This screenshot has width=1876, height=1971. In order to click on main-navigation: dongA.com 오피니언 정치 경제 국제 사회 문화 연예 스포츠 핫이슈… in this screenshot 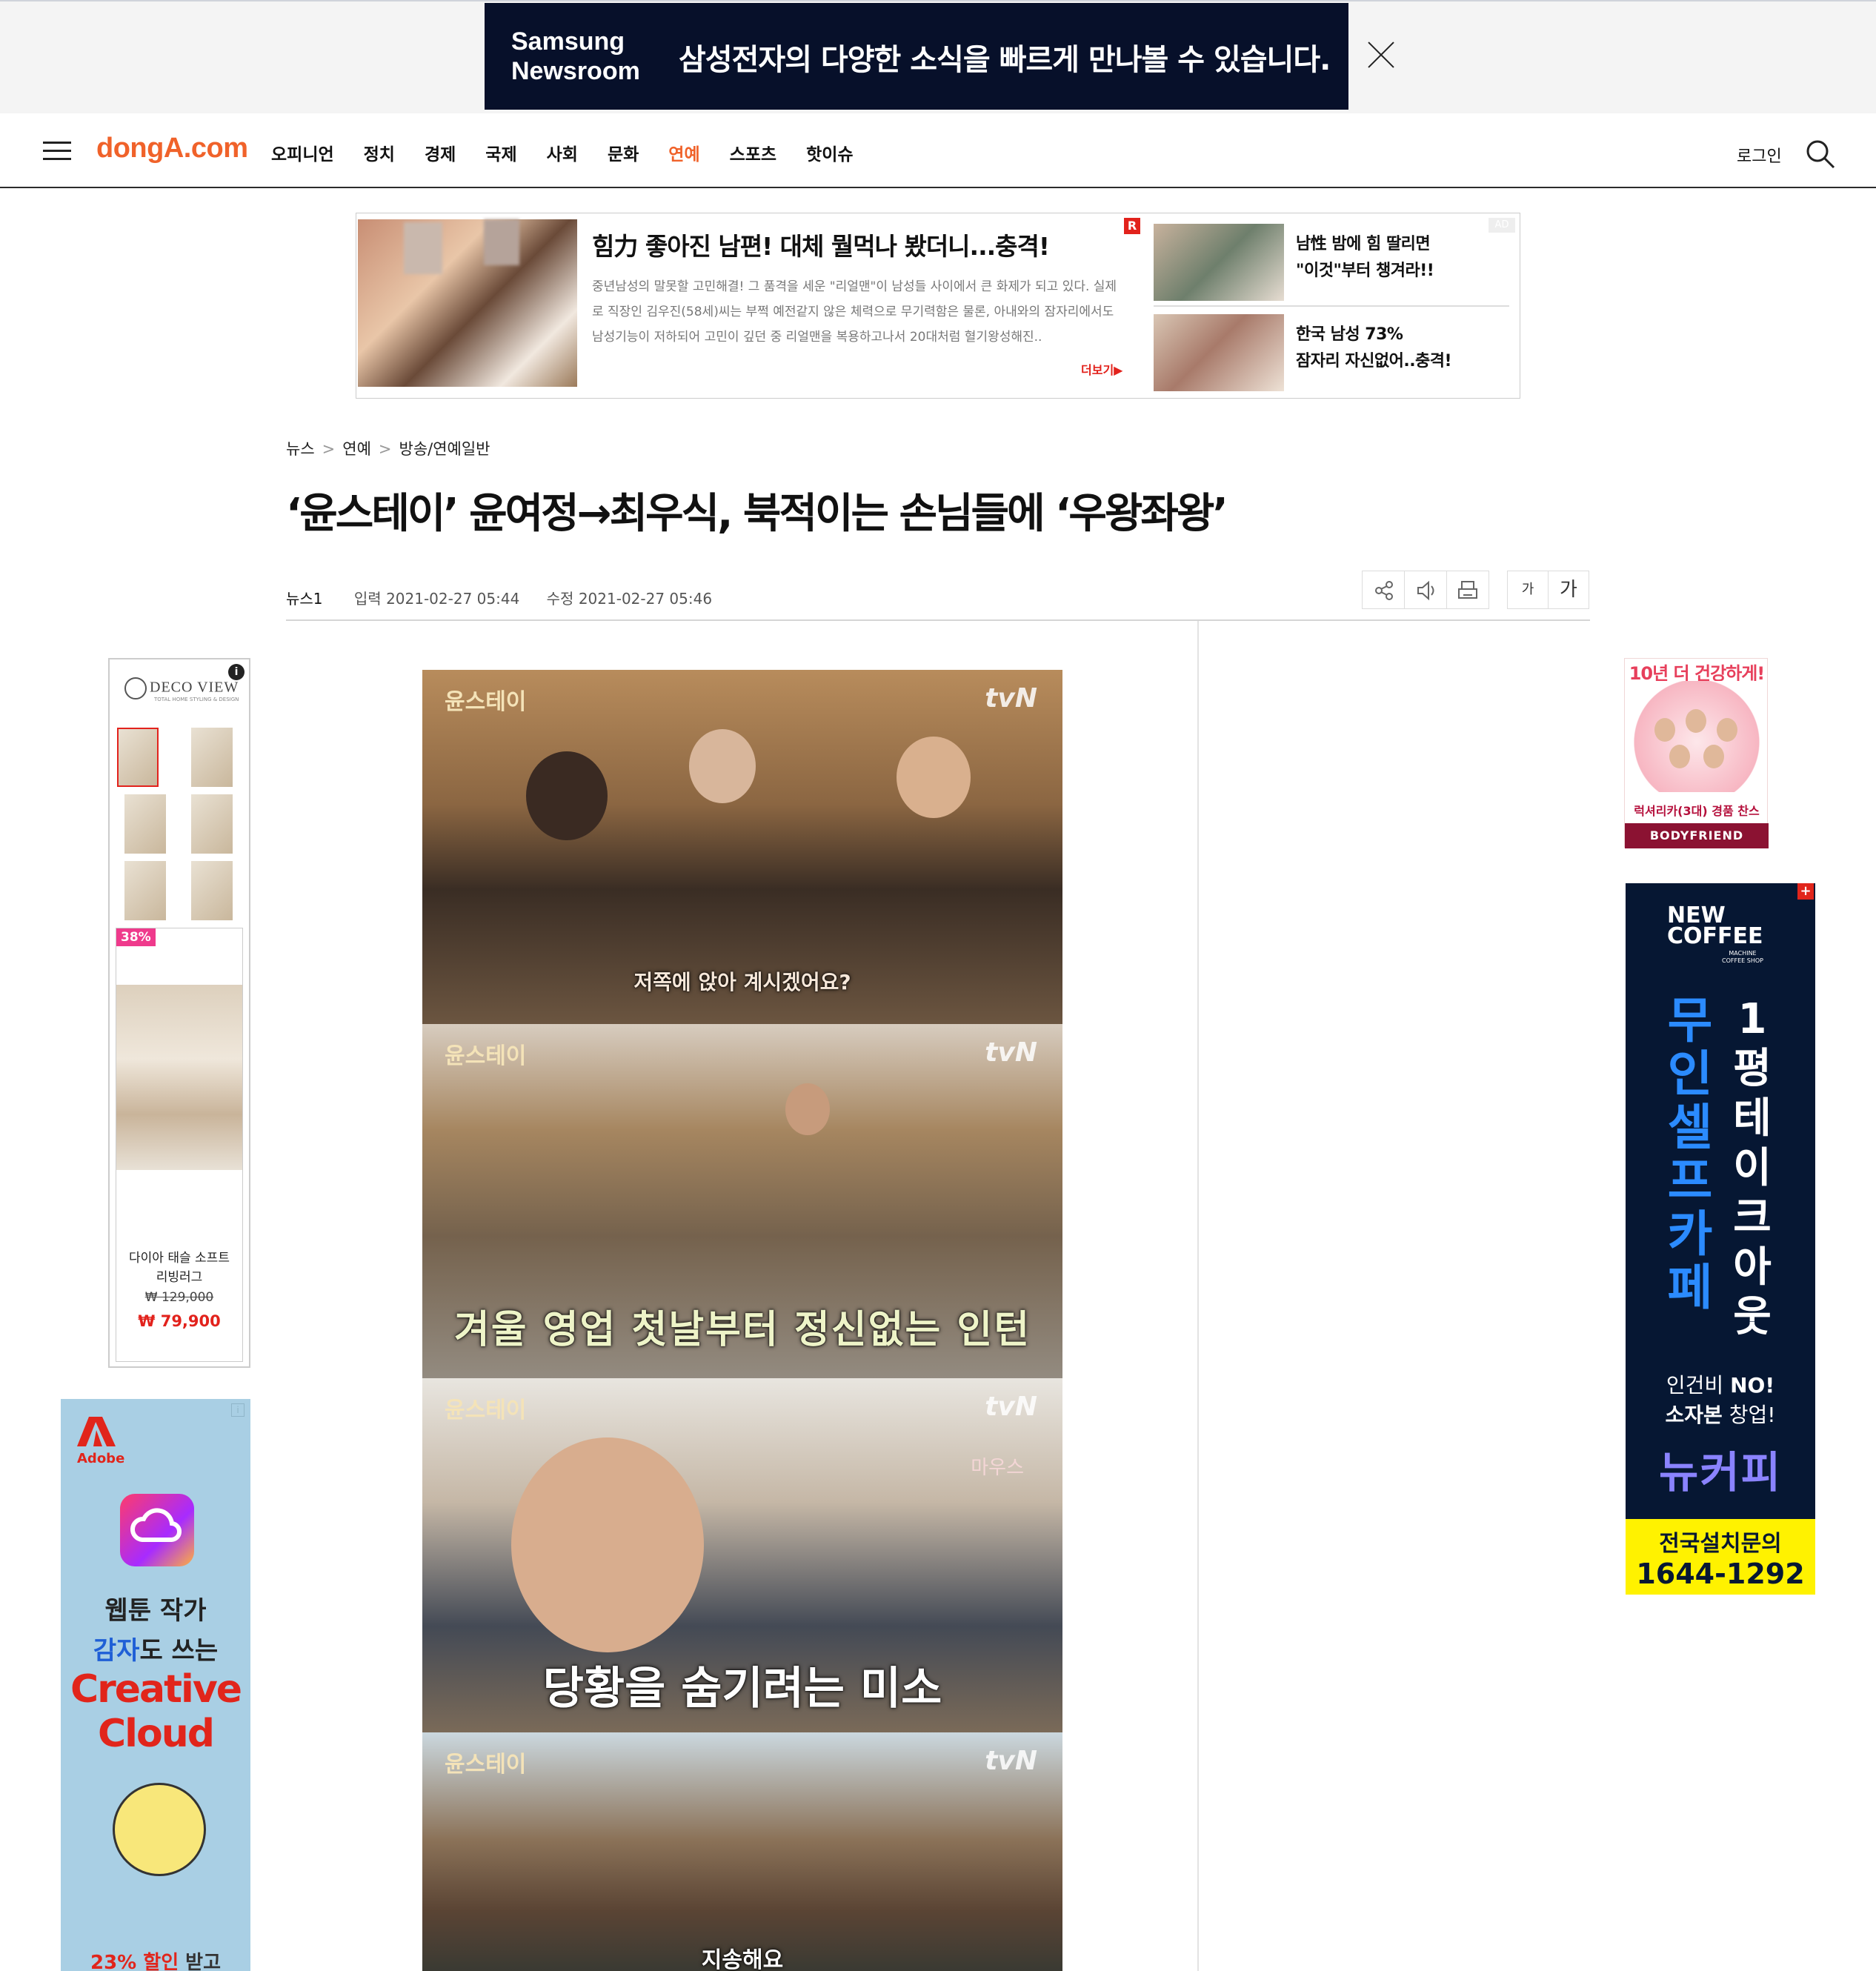, I will do `click(938, 150)`.